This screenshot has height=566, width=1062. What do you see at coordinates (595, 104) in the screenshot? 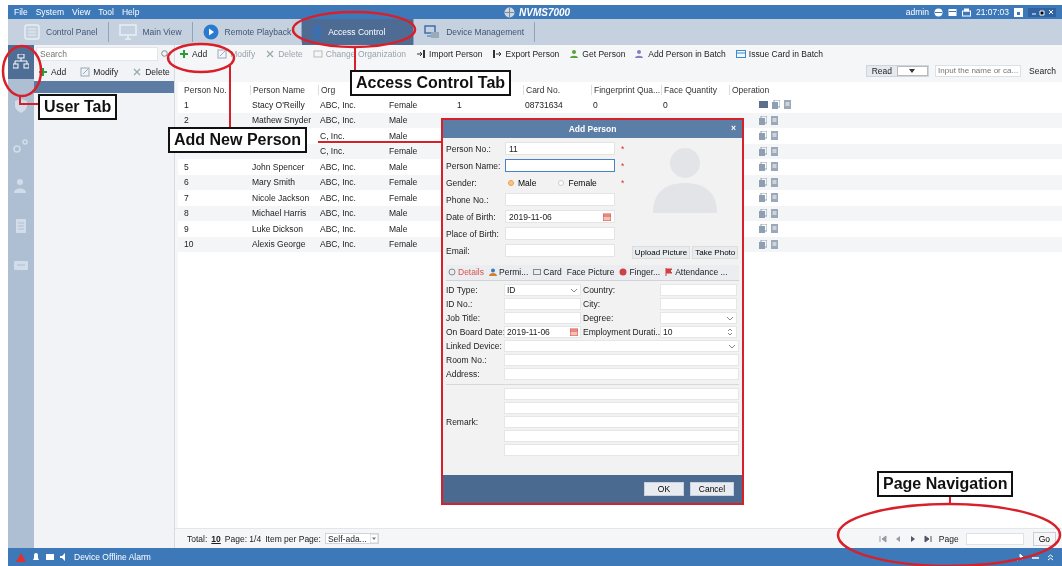
I see `table-cell-text: 0` at bounding box center [595, 104].